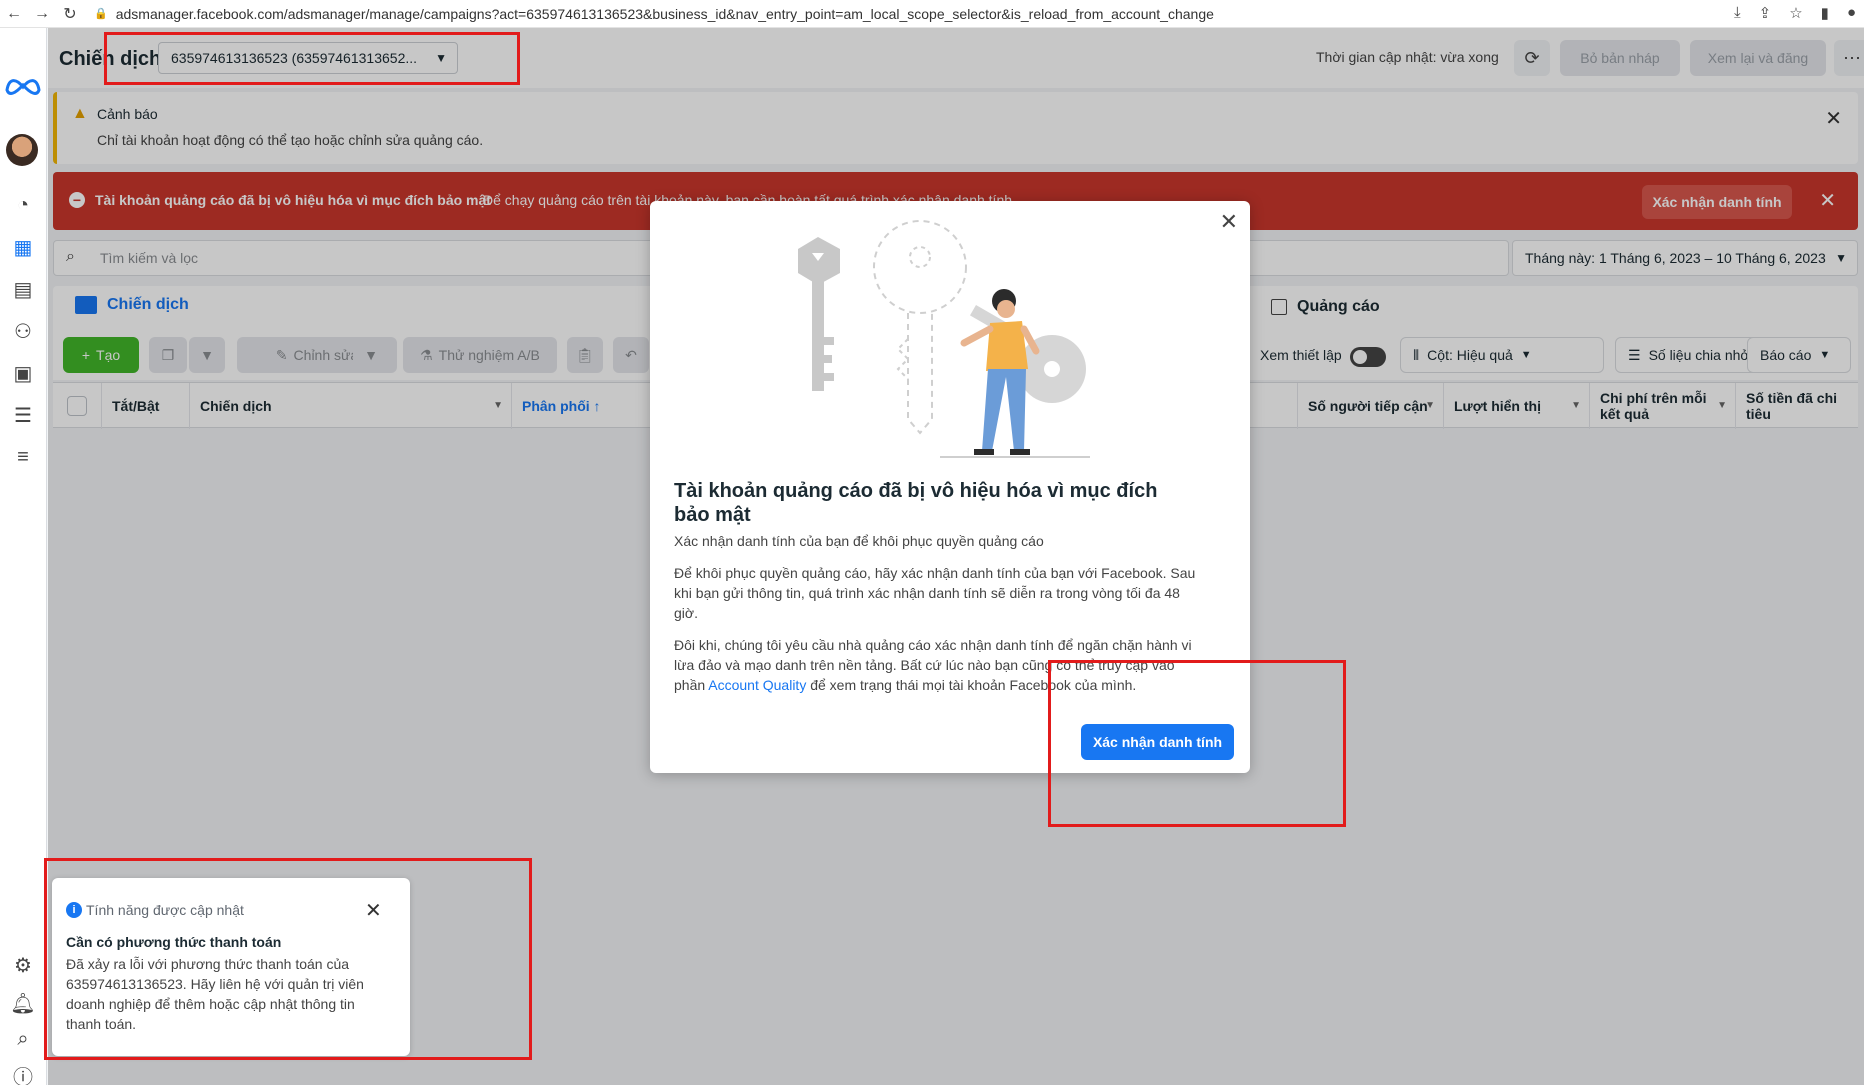 The width and height of the screenshot is (1864, 1085). I want to click on reports-icon: ▤, so click(23, 289).